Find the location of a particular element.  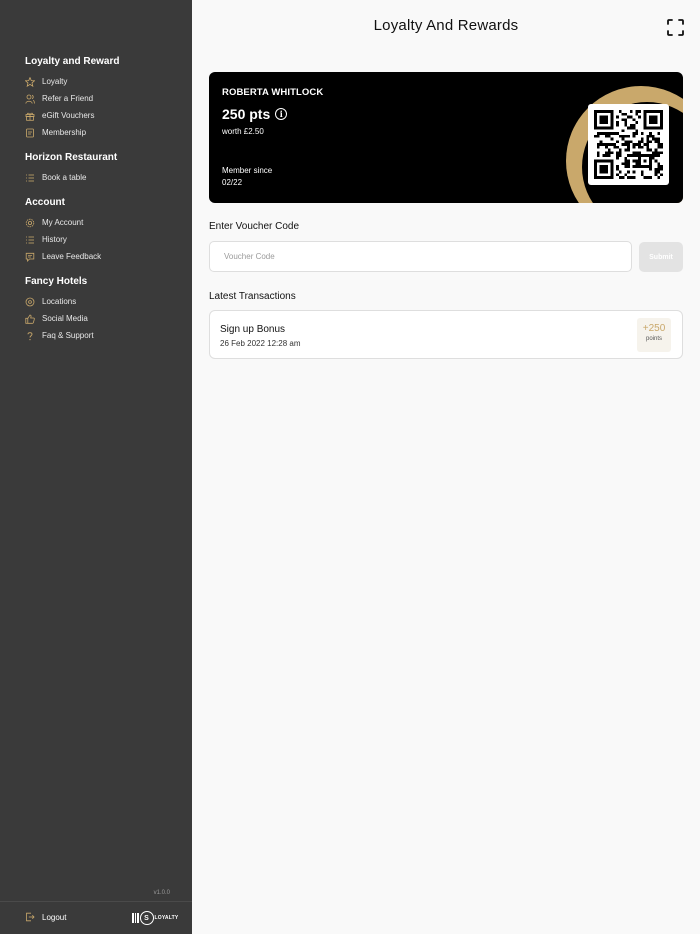

app-version: v1.0.0 is located at coordinates (161, 893).